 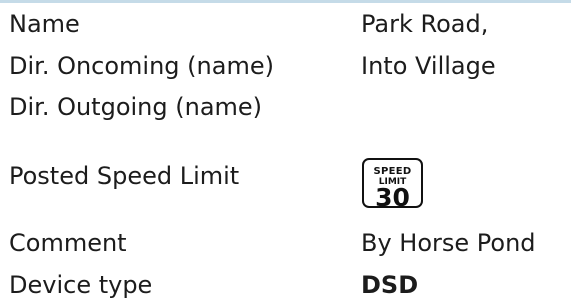 I want to click on speed-limit-label: Posted Speed Limit, so click(x=124, y=176).